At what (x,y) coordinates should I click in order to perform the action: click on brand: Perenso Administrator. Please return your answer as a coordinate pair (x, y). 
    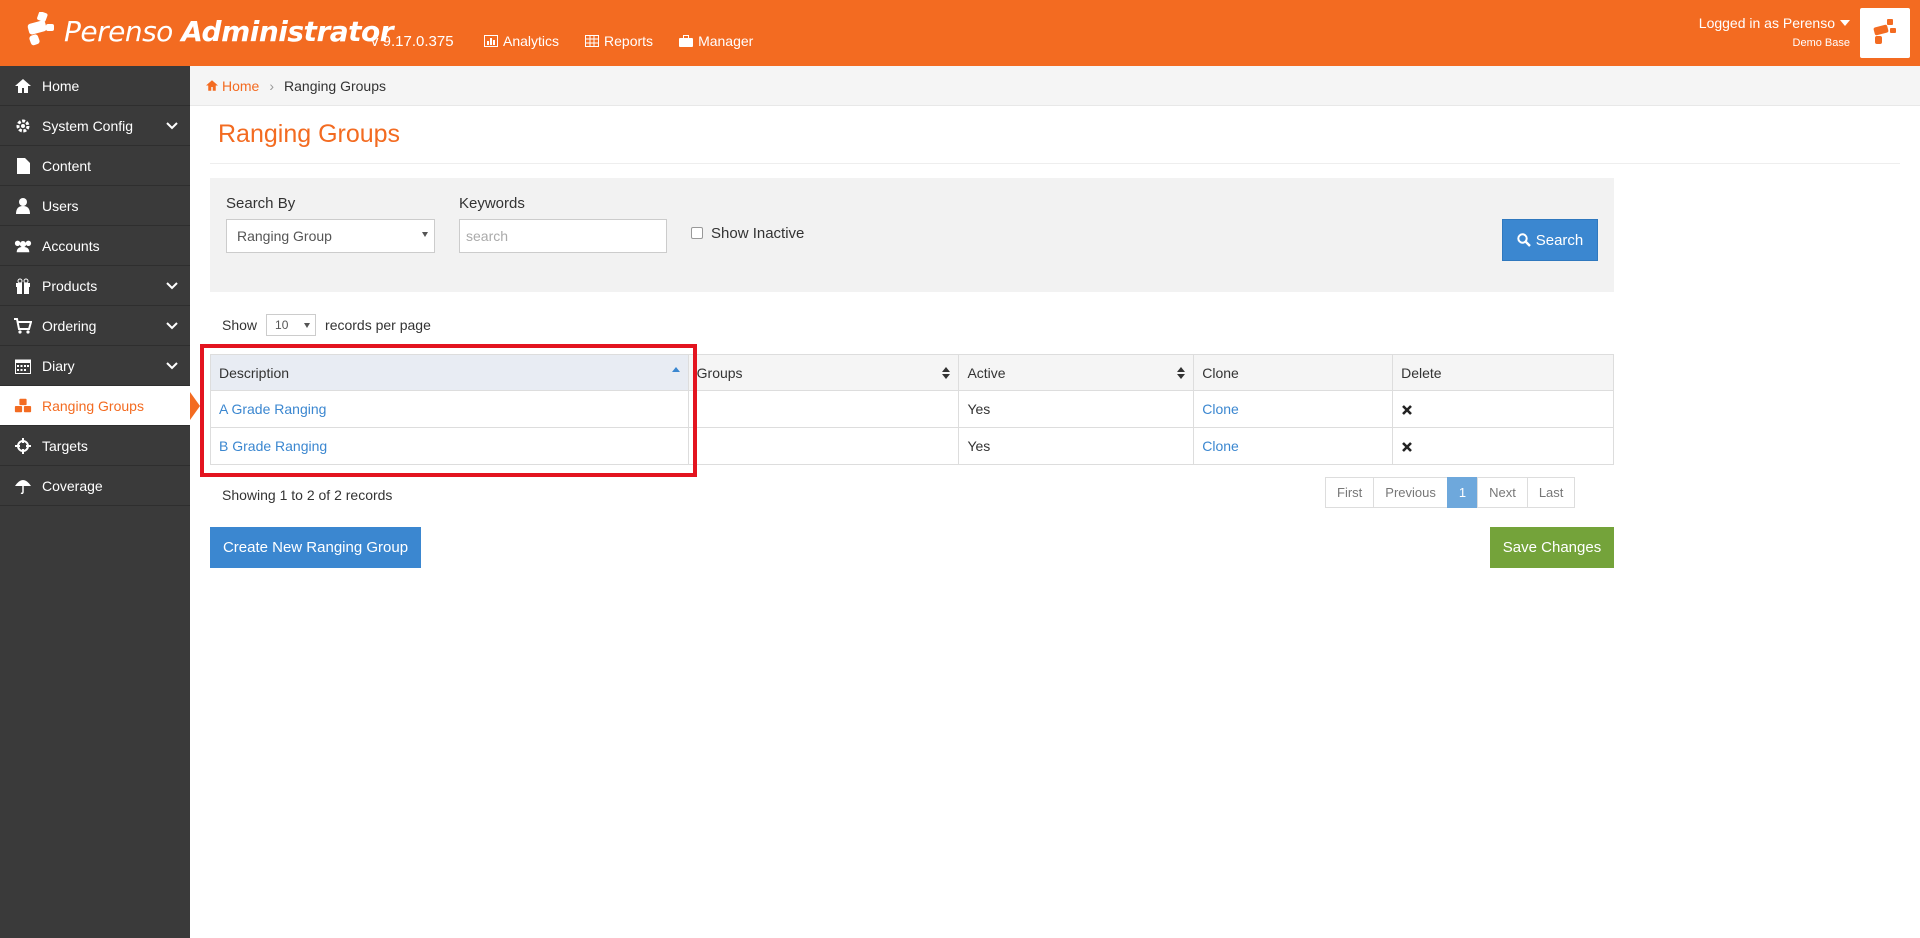
    Looking at the image, I should click on (210, 31).